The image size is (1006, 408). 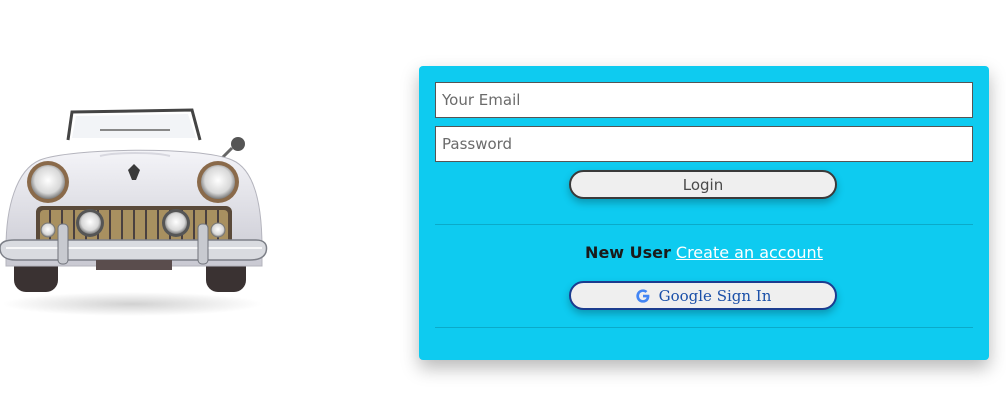 I want to click on email-input, so click(x=704, y=100).